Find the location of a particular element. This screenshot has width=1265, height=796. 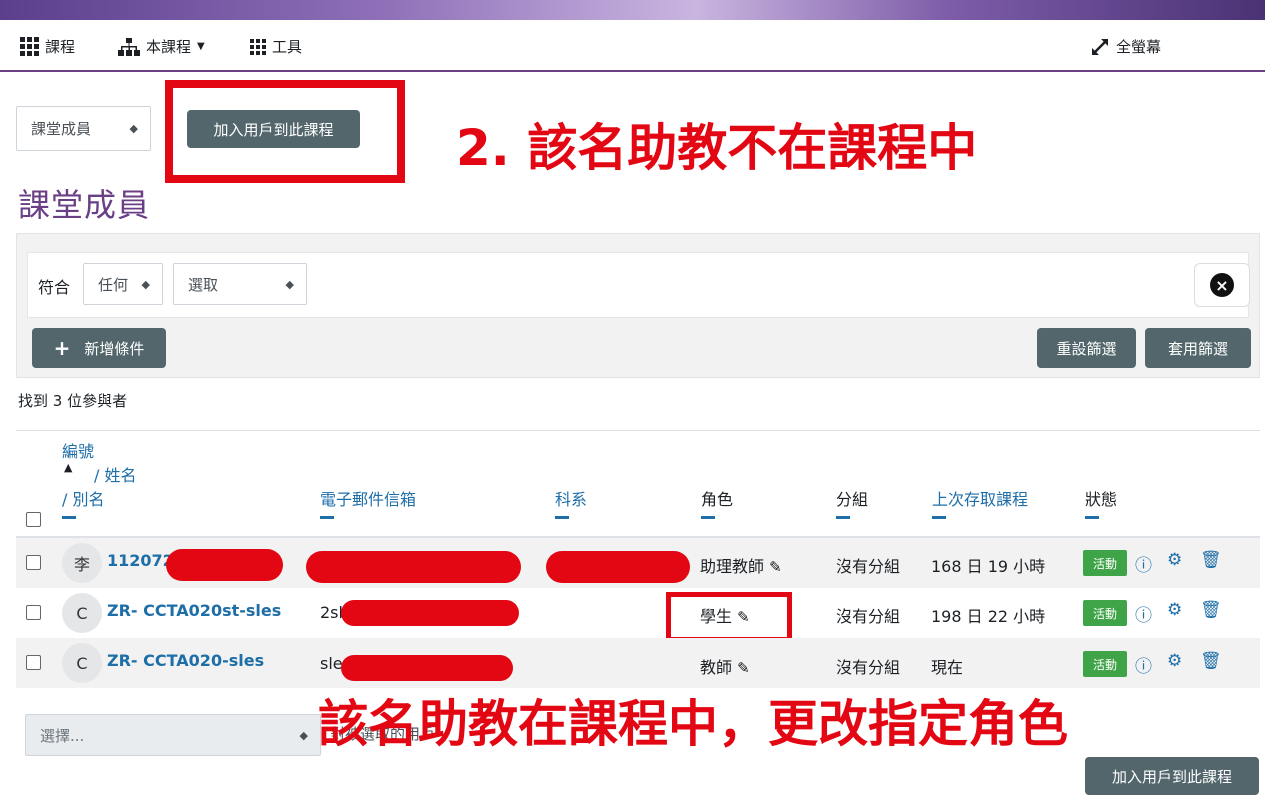

filter-type-select: 選取 ◆ is located at coordinates (240, 284).